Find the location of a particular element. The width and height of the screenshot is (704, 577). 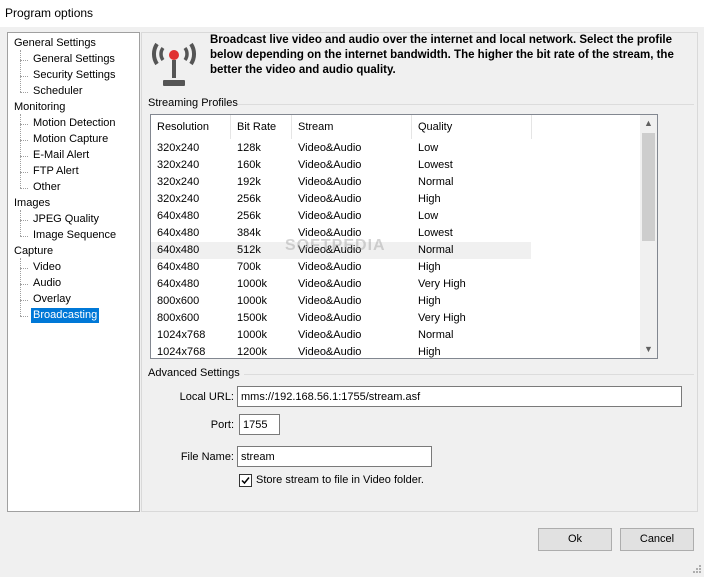

tree-item-audio: Audio is located at coordinates (47, 283).